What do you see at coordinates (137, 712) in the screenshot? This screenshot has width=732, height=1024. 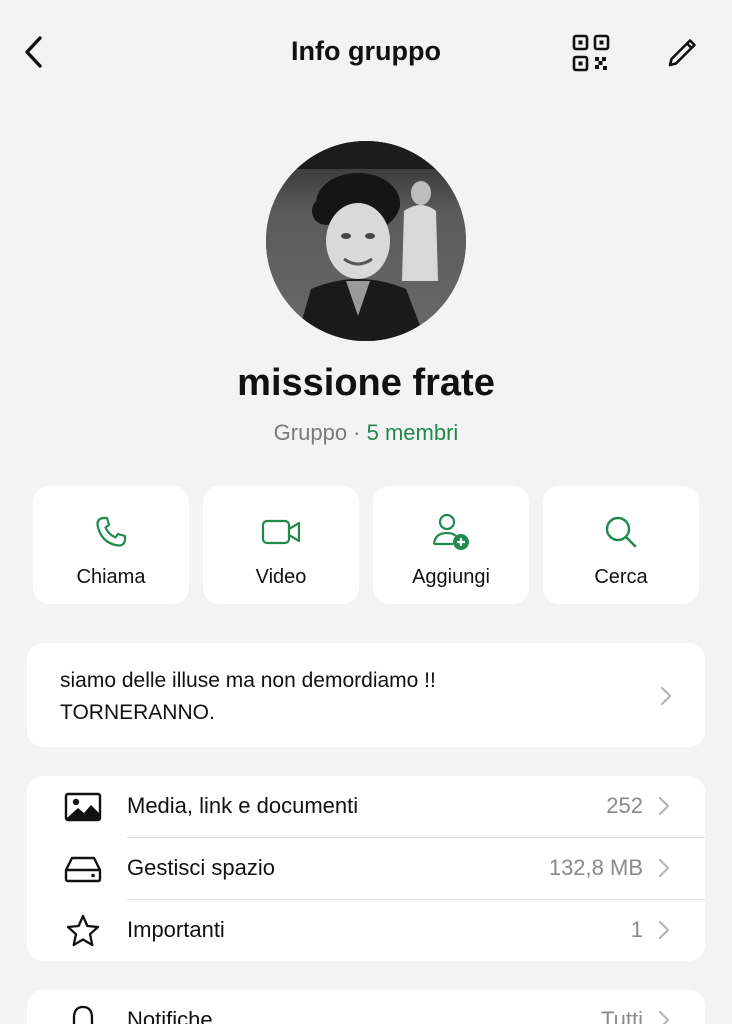 I see `description-line-2: TORNERANNO.` at bounding box center [137, 712].